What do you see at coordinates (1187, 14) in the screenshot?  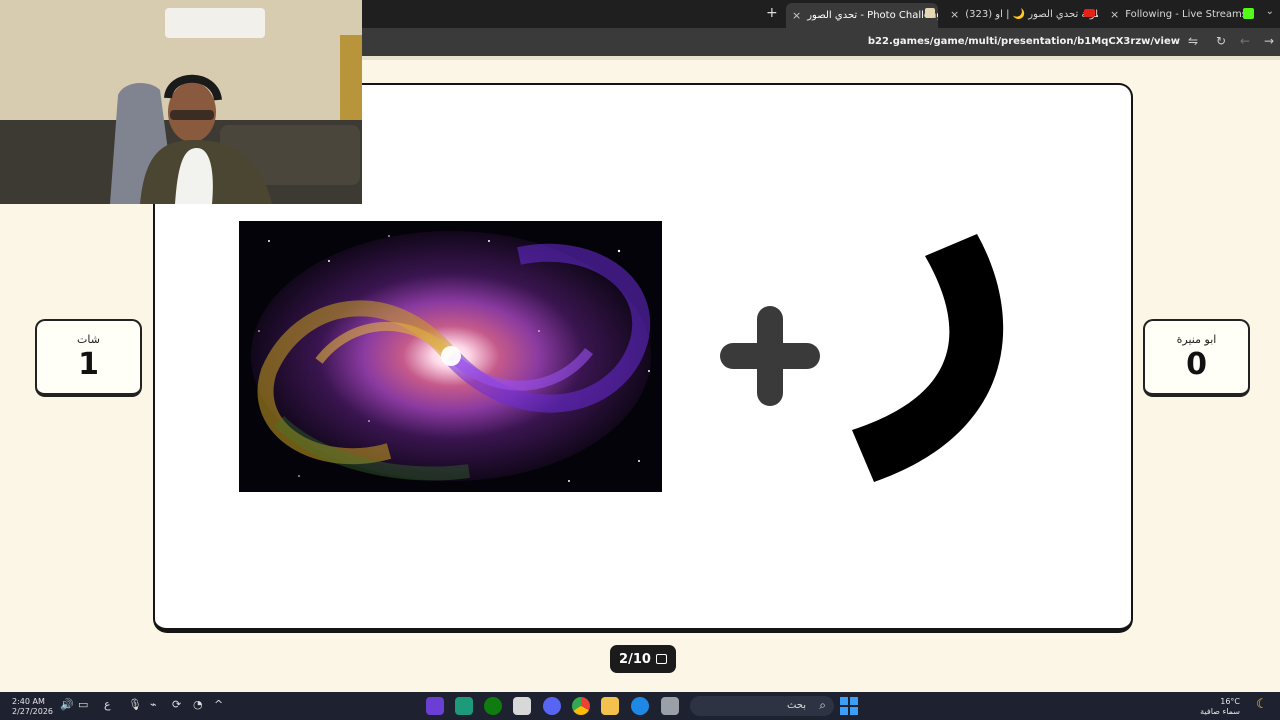 I see `tab-title: Following - Live Streams on Ki` at bounding box center [1187, 14].